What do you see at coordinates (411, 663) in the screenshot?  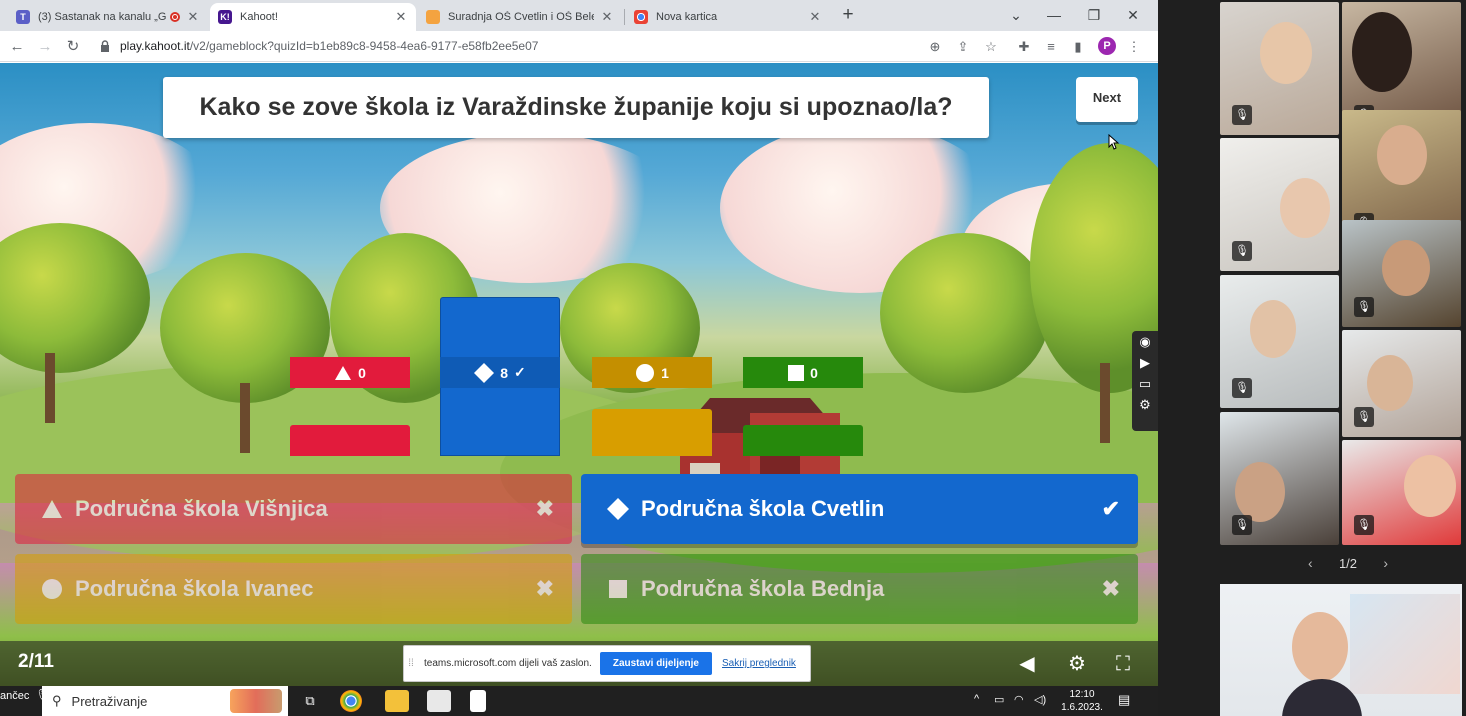 I see `drag-handle-icon: ⁞⁞` at bounding box center [411, 663].